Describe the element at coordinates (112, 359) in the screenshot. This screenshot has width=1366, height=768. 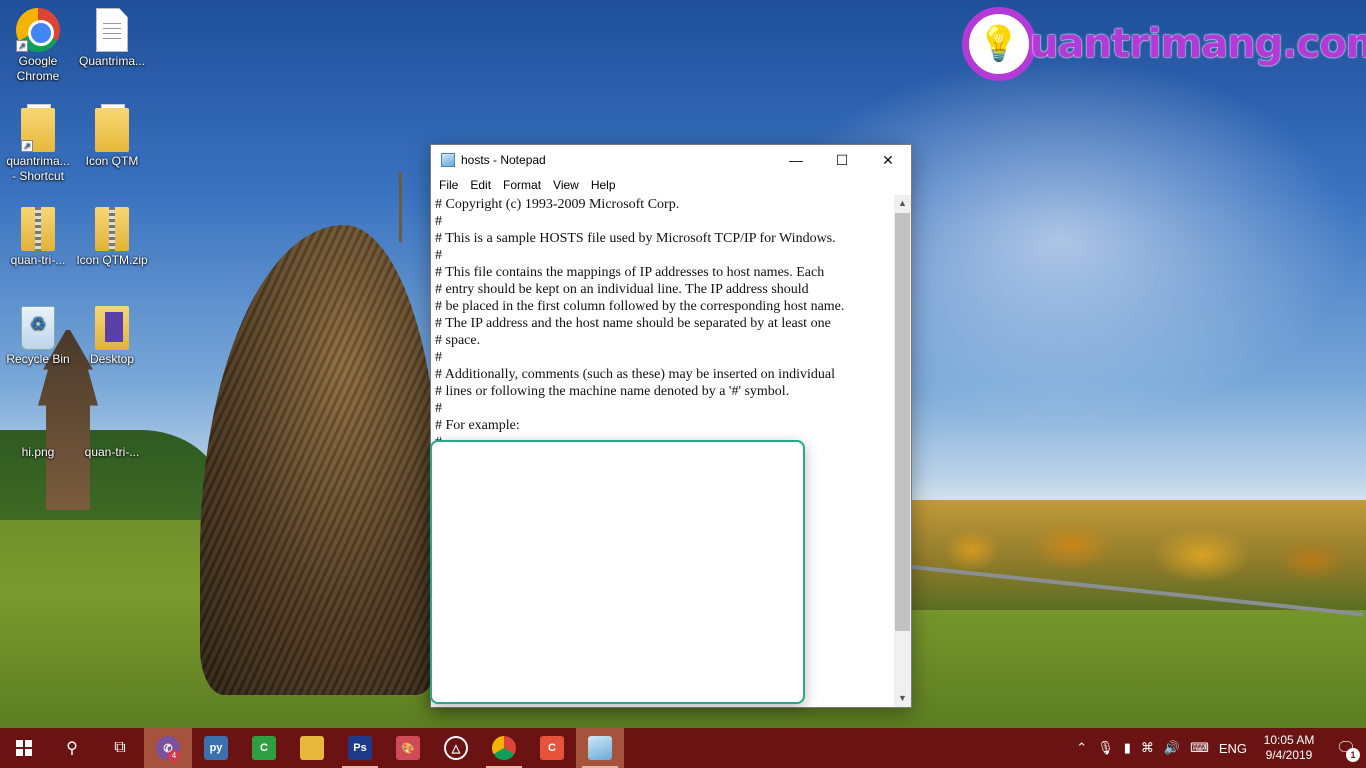
I see `icon-label: Desktop` at that location.